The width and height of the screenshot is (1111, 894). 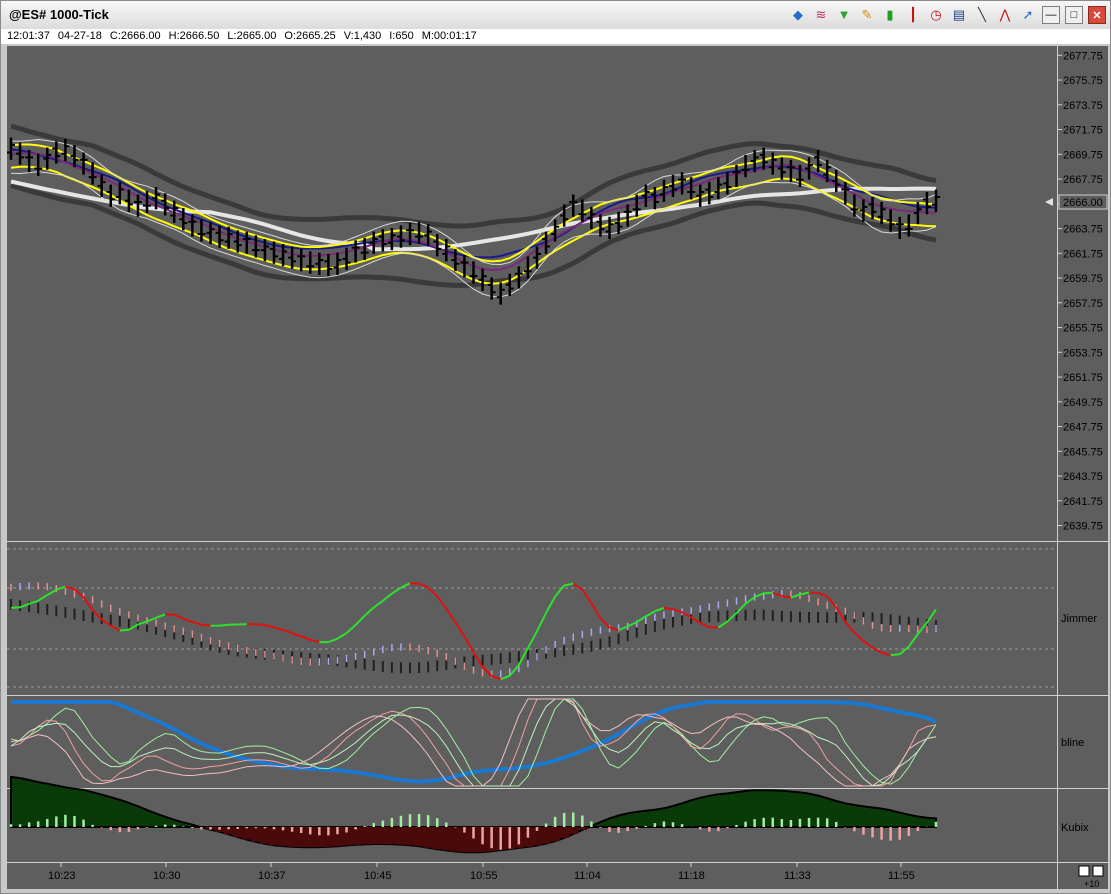 I want to click on info-date: 04-27-18, so click(x=79, y=36).